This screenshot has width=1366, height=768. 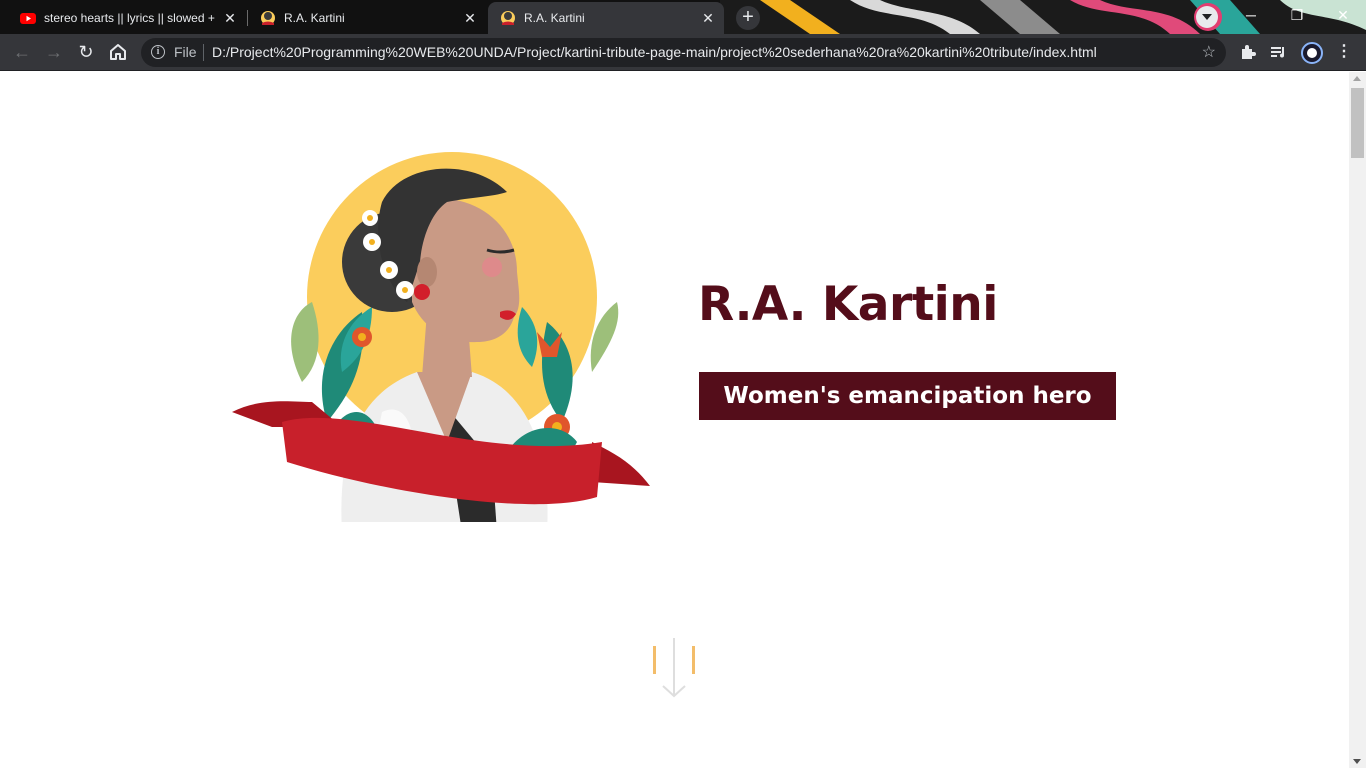 What do you see at coordinates (1343, 15) in the screenshot?
I see `close-window-button: ✕` at bounding box center [1343, 15].